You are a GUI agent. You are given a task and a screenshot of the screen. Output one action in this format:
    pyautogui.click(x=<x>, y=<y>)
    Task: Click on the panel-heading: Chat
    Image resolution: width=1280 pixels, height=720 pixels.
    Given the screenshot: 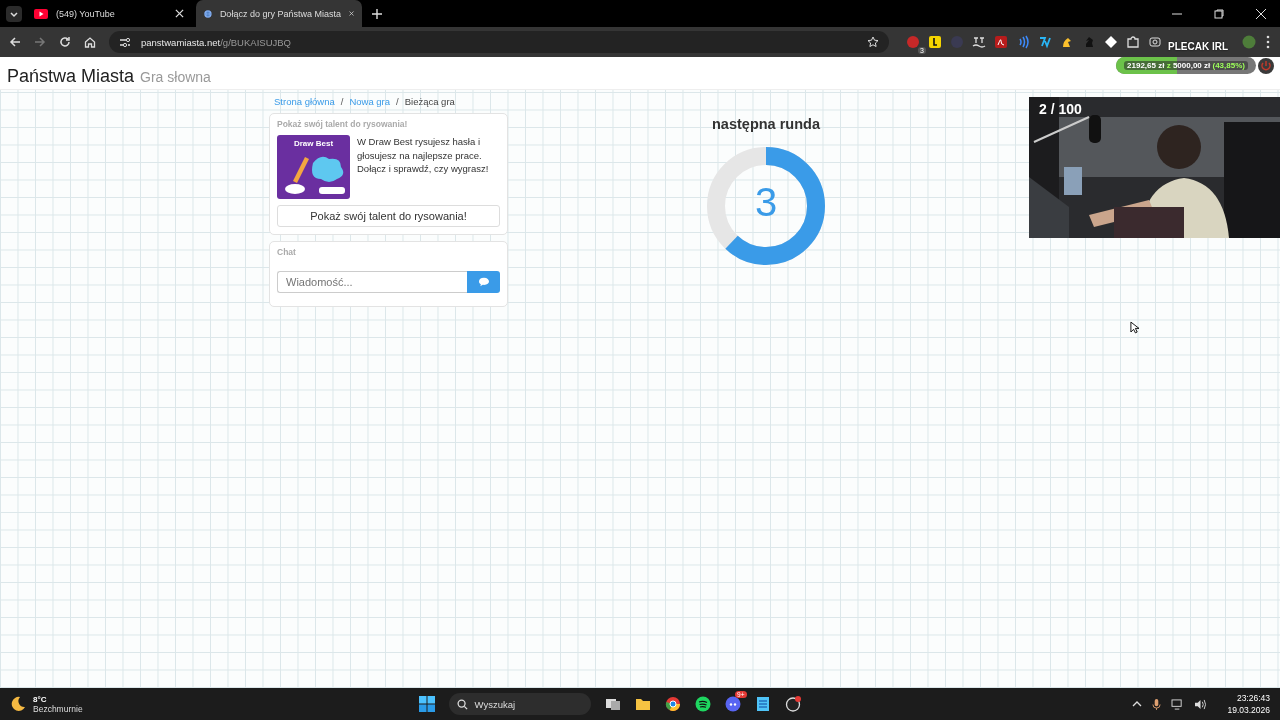 What is the action you would take?
    pyautogui.click(x=287, y=252)
    